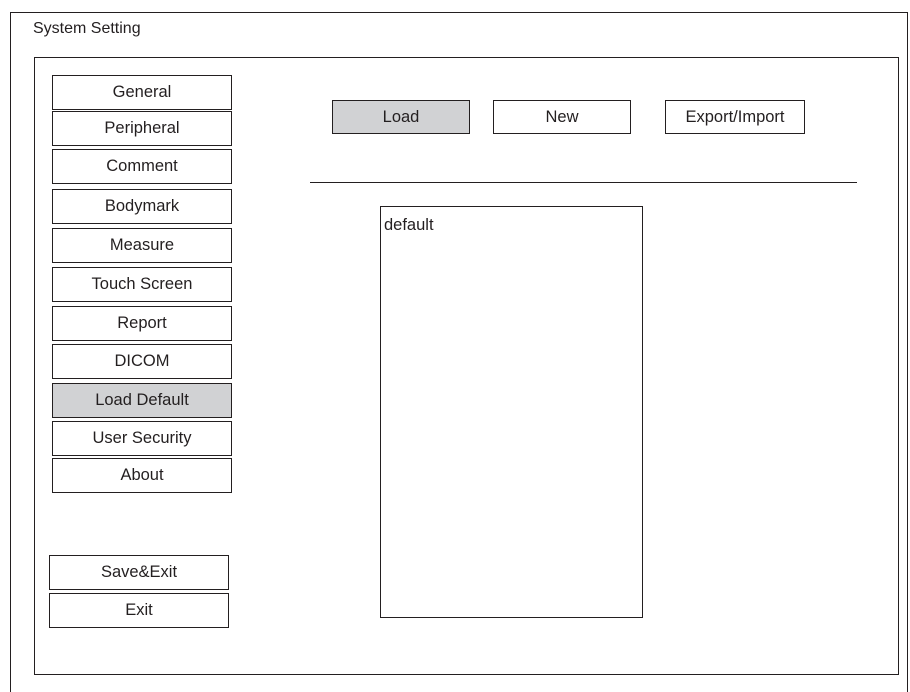  What do you see at coordinates (583, 182) in the screenshot?
I see `section-divider` at bounding box center [583, 182].